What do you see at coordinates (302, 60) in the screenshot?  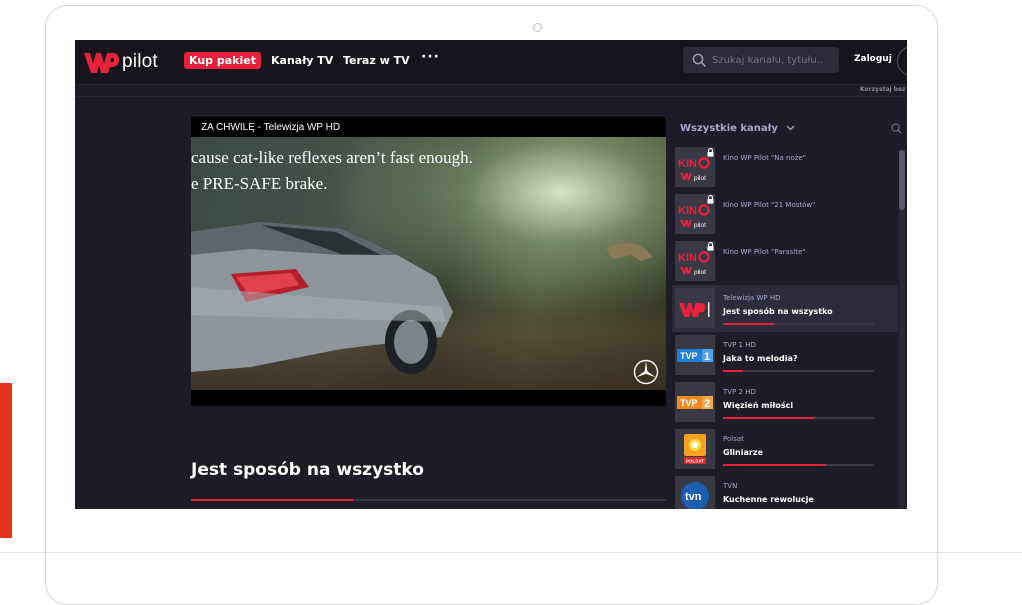 I see `nav-tv-channels: Kanały TV` at bounding box center [302, 60].